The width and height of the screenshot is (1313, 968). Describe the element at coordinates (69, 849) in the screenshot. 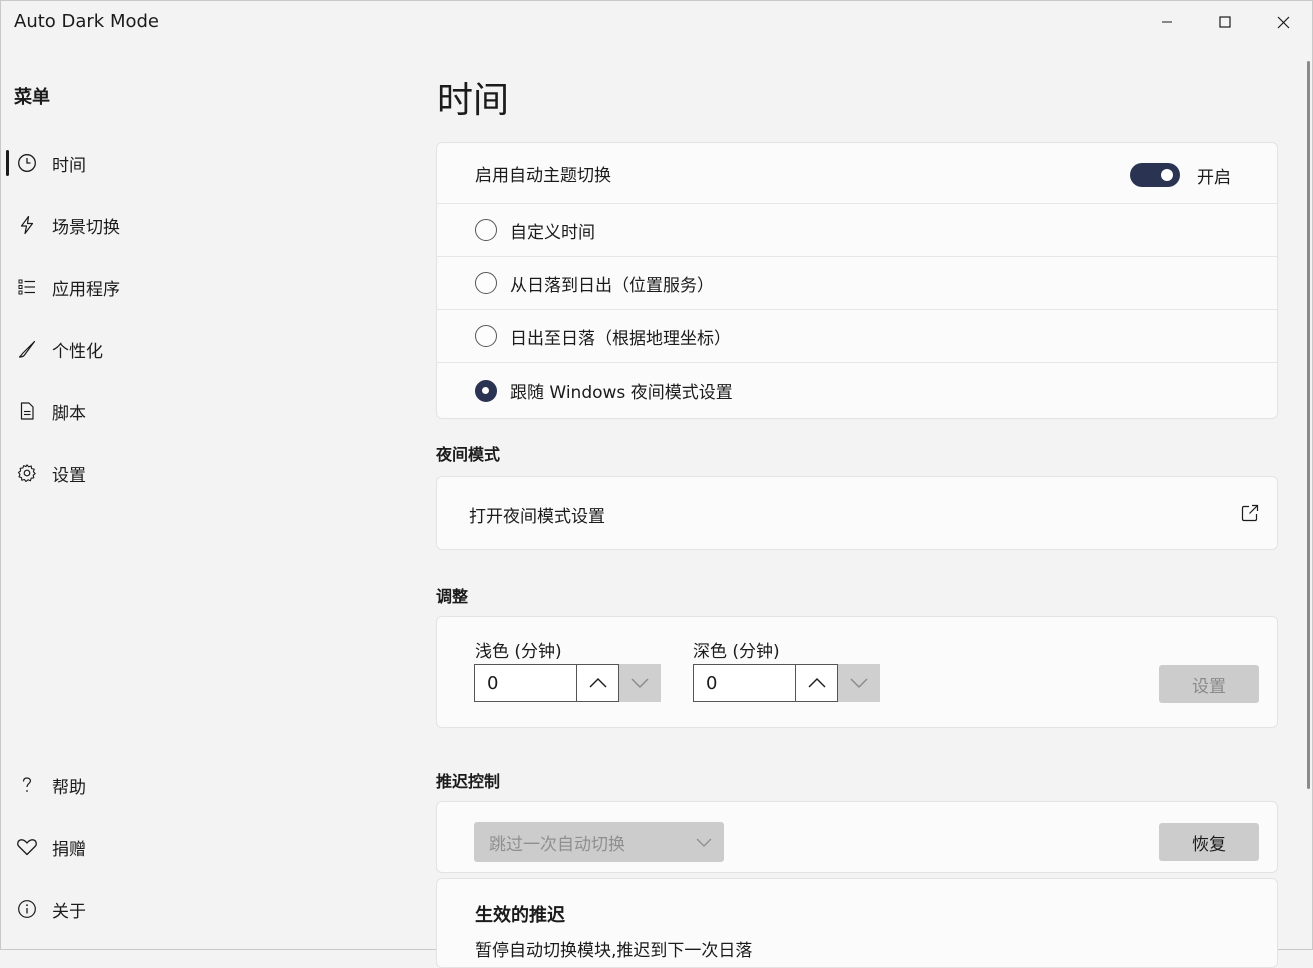

I see `sidebar-item-label: 捐赠` at that location.